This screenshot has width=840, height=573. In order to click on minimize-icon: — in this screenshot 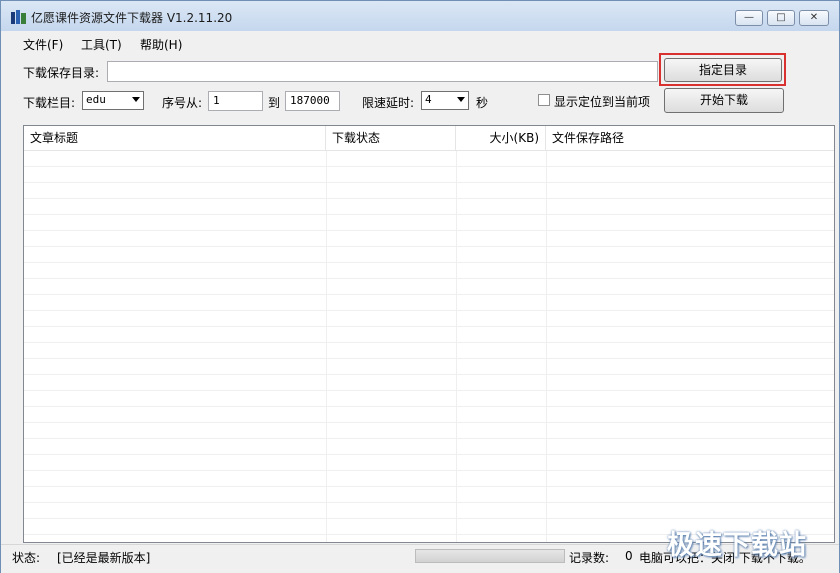, I will do `click(749, 17)`.